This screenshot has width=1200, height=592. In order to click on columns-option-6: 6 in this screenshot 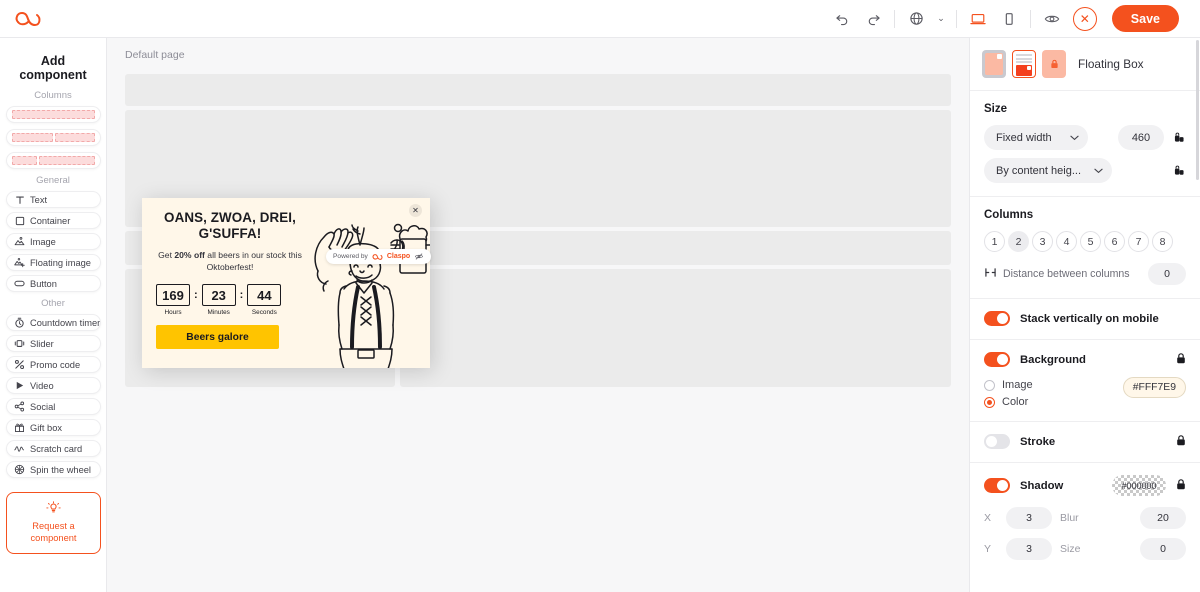, I will do `click(1114, 241)`.